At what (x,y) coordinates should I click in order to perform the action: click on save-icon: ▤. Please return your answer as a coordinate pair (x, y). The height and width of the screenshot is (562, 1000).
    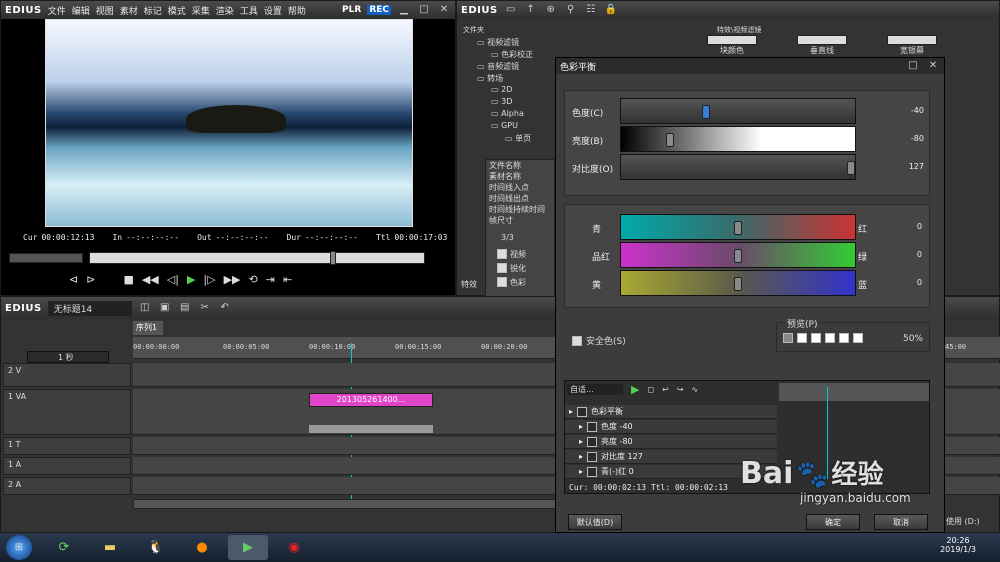
    Looking at the image, I should click on (185, 308).